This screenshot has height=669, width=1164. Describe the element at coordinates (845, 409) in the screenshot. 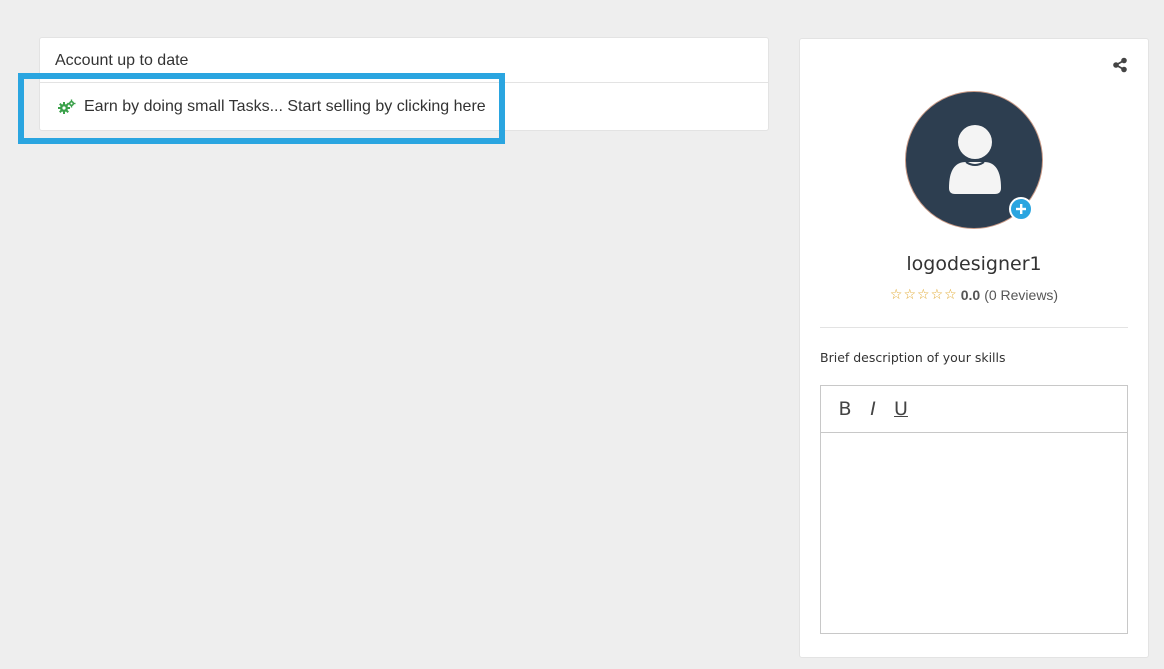

I see `bold-button: B` at that location.